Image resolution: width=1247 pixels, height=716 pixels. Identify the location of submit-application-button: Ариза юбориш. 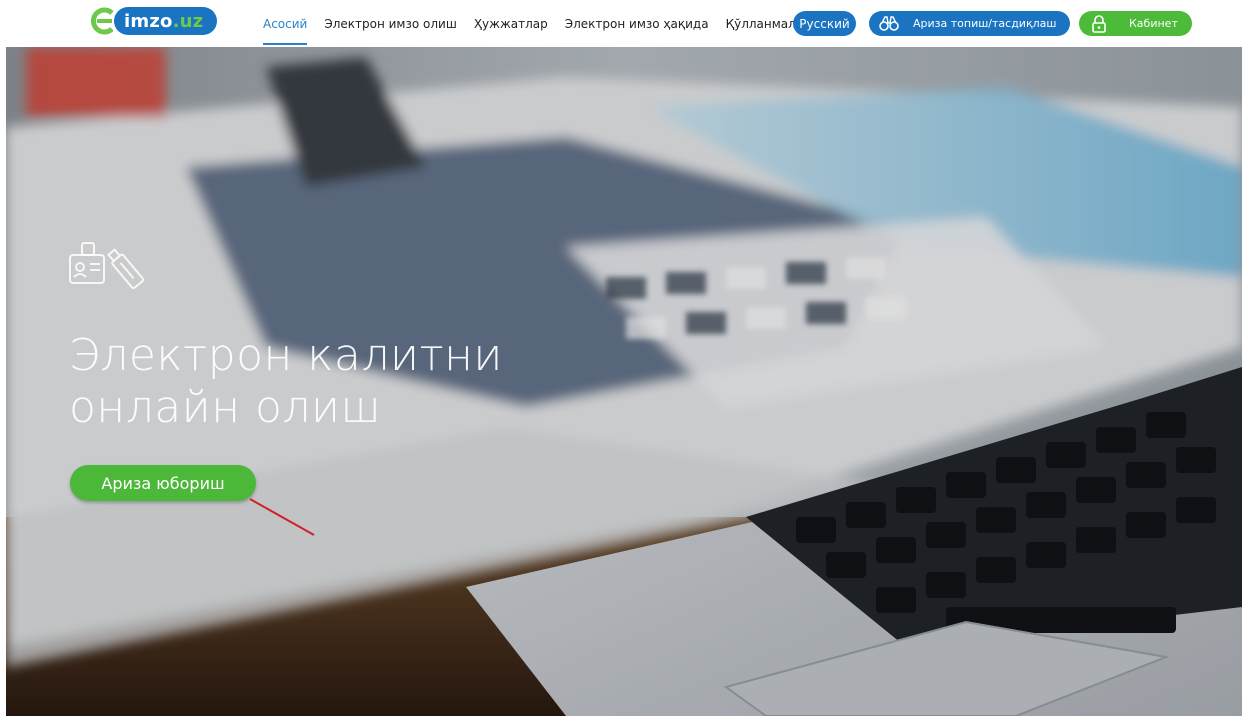
(163, 483).